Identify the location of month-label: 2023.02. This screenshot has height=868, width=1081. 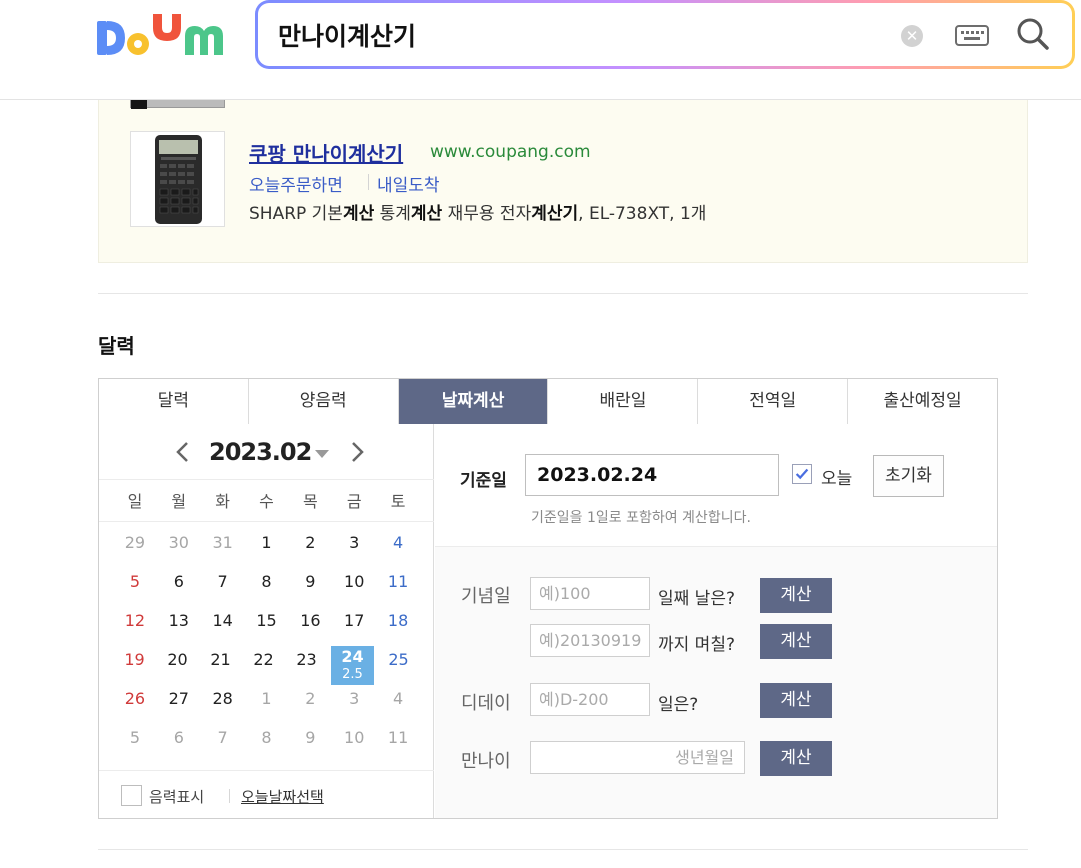
(260, 452).